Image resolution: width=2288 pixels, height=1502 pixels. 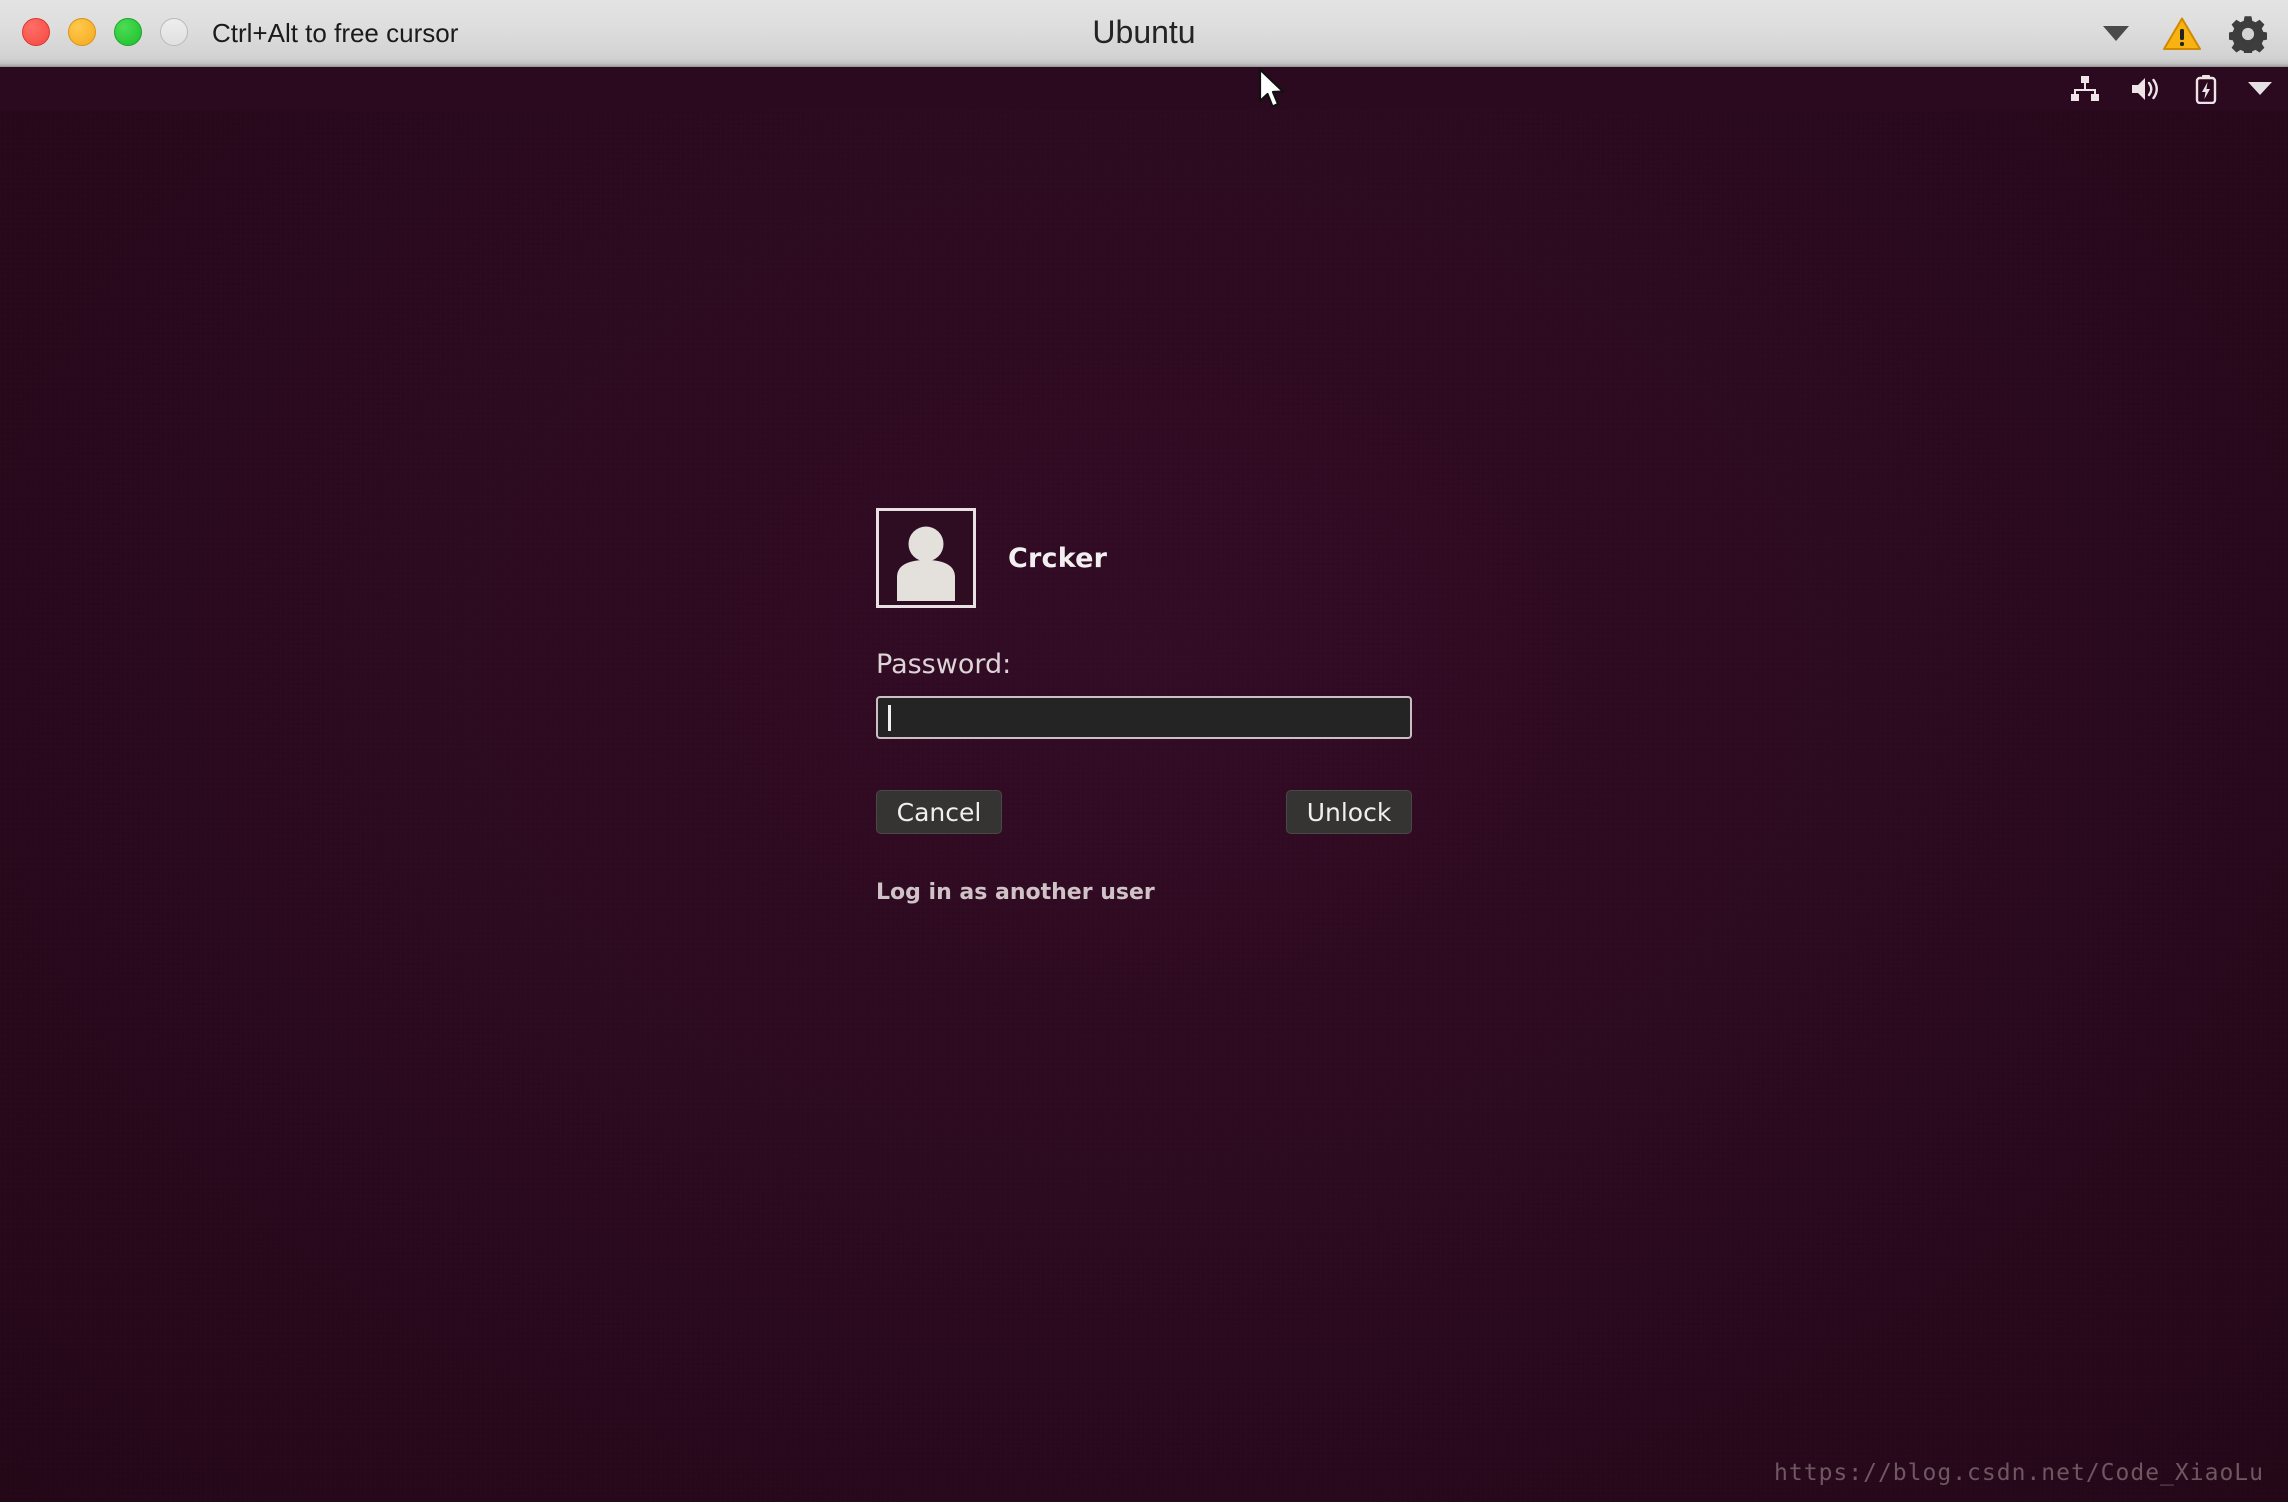 What do you see at coordinates (128, 32) in the screenshot?
I see `maximize-button` at bounding box center [128, 32].